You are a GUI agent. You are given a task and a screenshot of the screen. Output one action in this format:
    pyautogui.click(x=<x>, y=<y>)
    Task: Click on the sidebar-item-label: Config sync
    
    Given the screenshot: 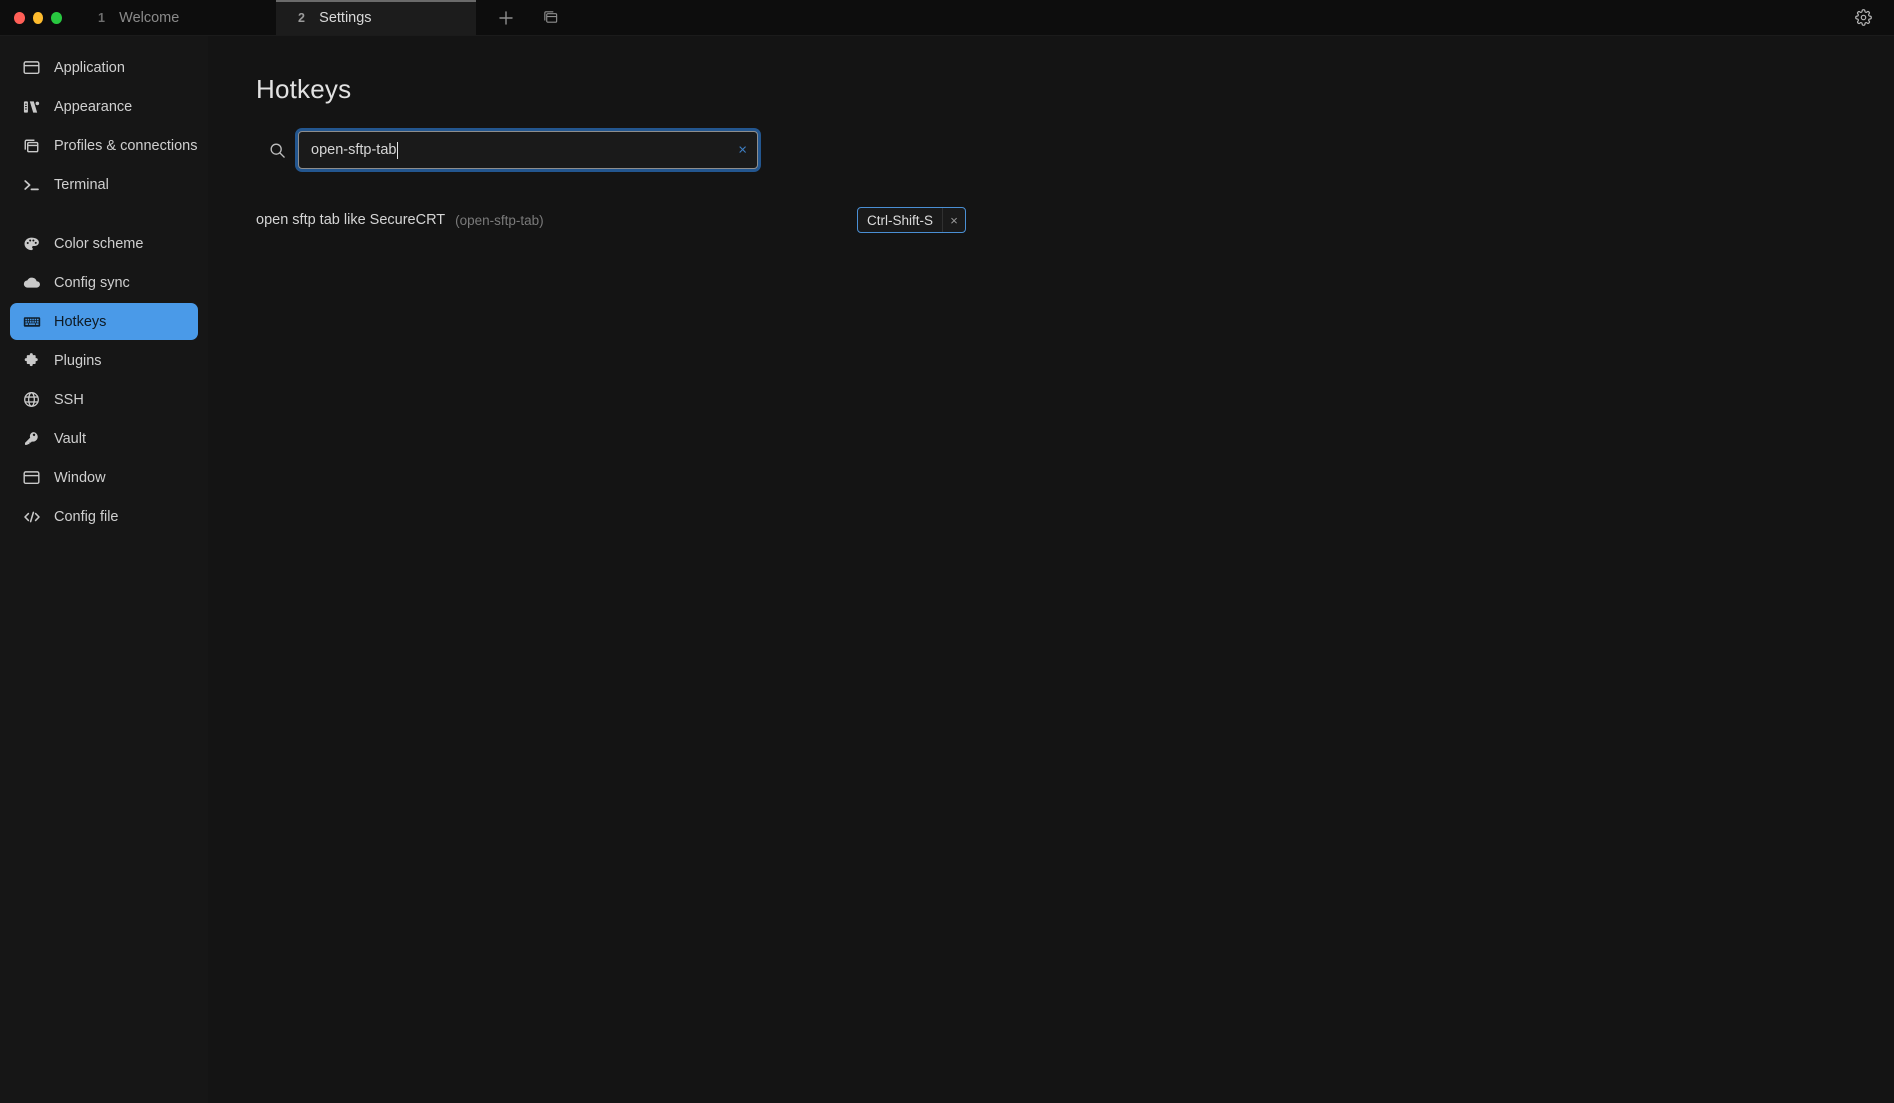 What is the action you would take?
    pyautogui.click(x=92, y=282)
    